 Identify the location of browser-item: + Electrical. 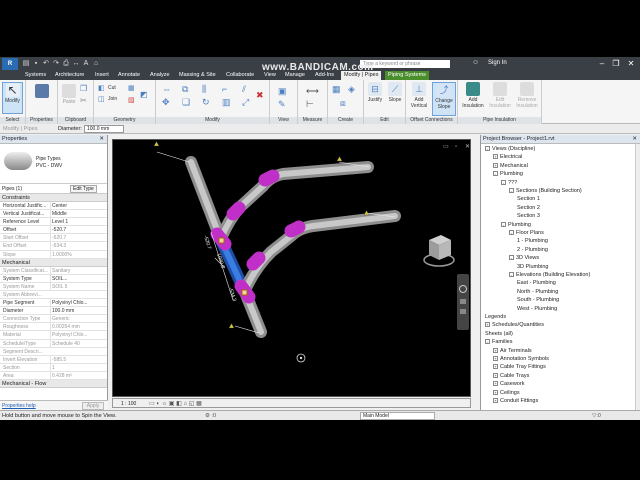
(507, 157).